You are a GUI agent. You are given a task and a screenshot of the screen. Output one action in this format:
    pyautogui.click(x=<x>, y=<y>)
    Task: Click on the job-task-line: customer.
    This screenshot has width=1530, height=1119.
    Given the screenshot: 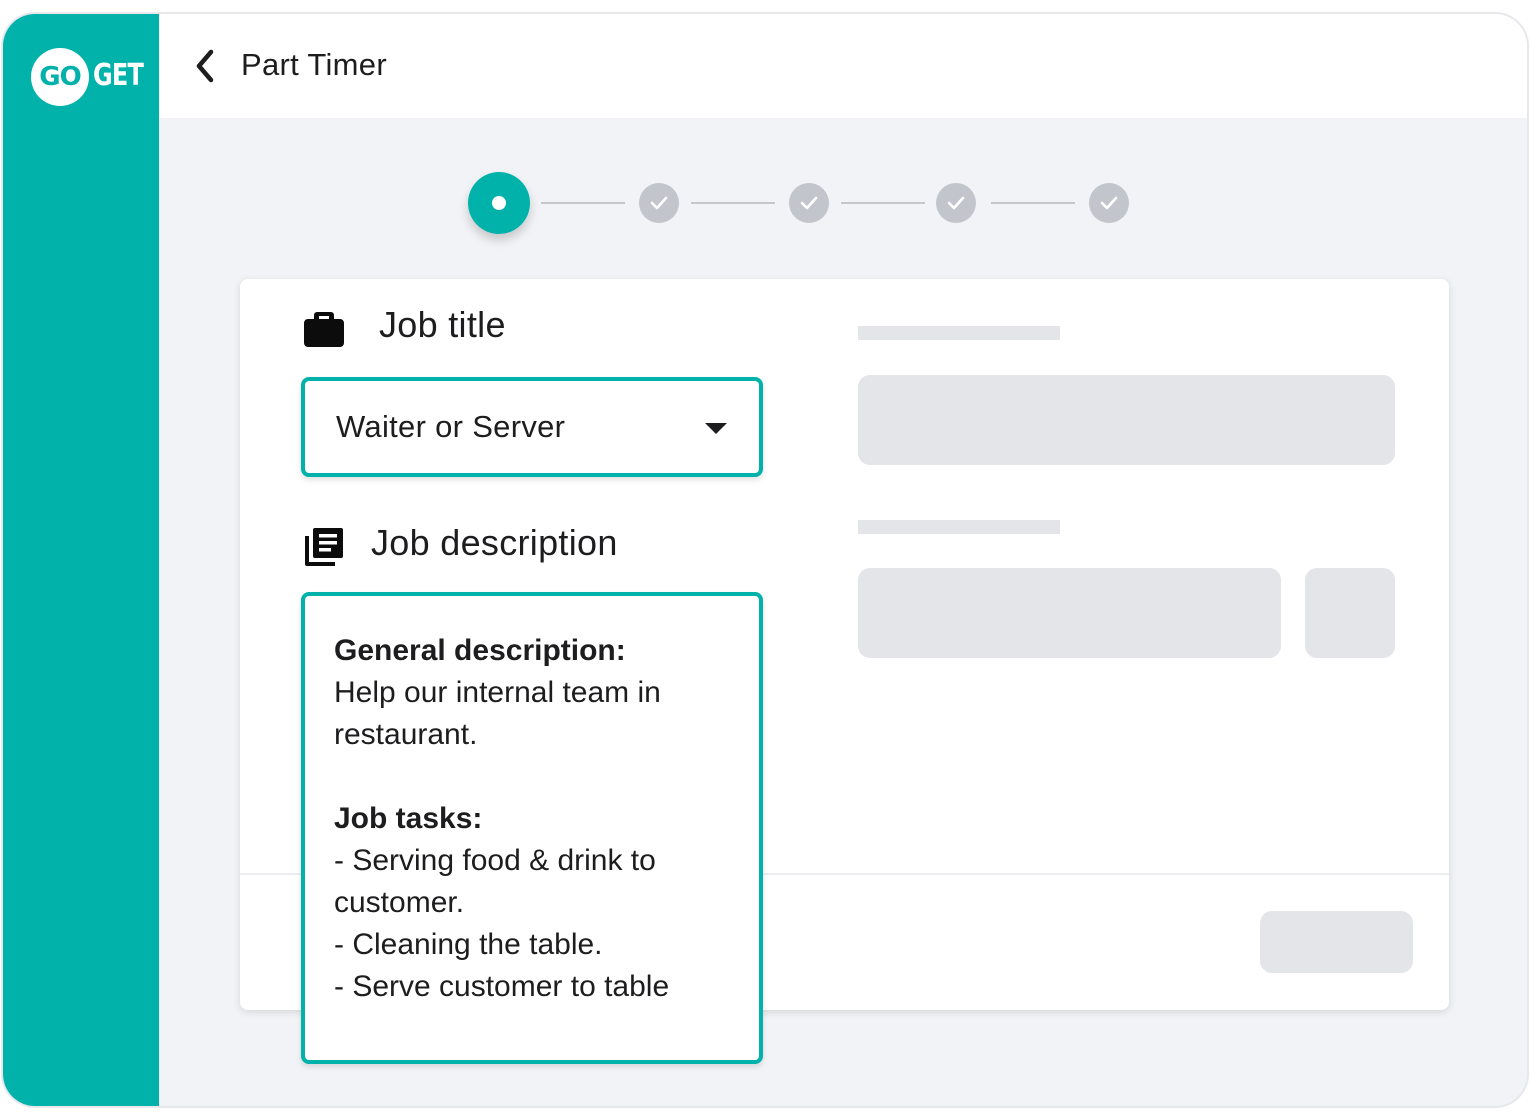 What is the action you would take?
    pyautogui.click(x=399, y=902)
    